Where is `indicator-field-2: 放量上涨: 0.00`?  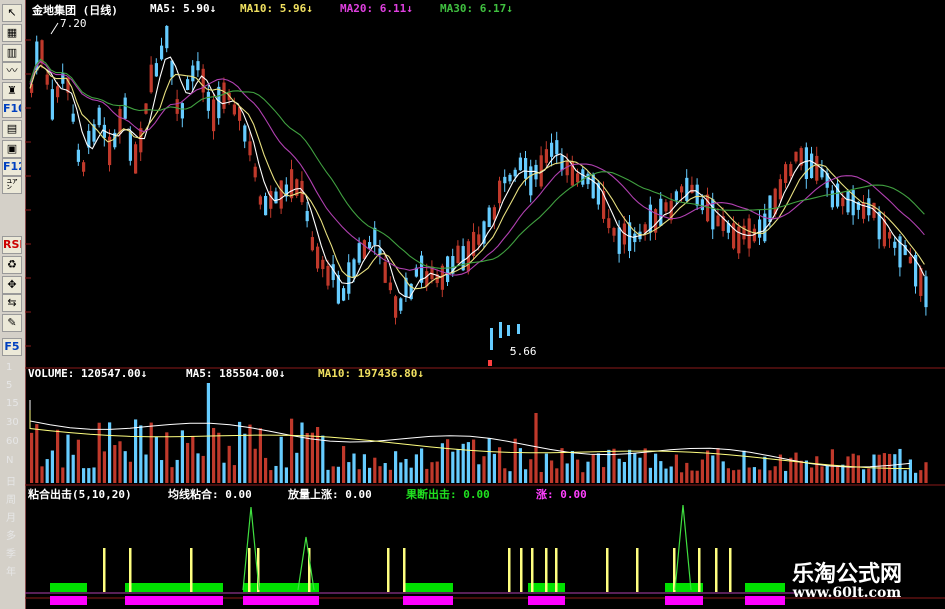
indicator-field-2: 放量上涨: 0.00 is located at coordinates (330, 494).